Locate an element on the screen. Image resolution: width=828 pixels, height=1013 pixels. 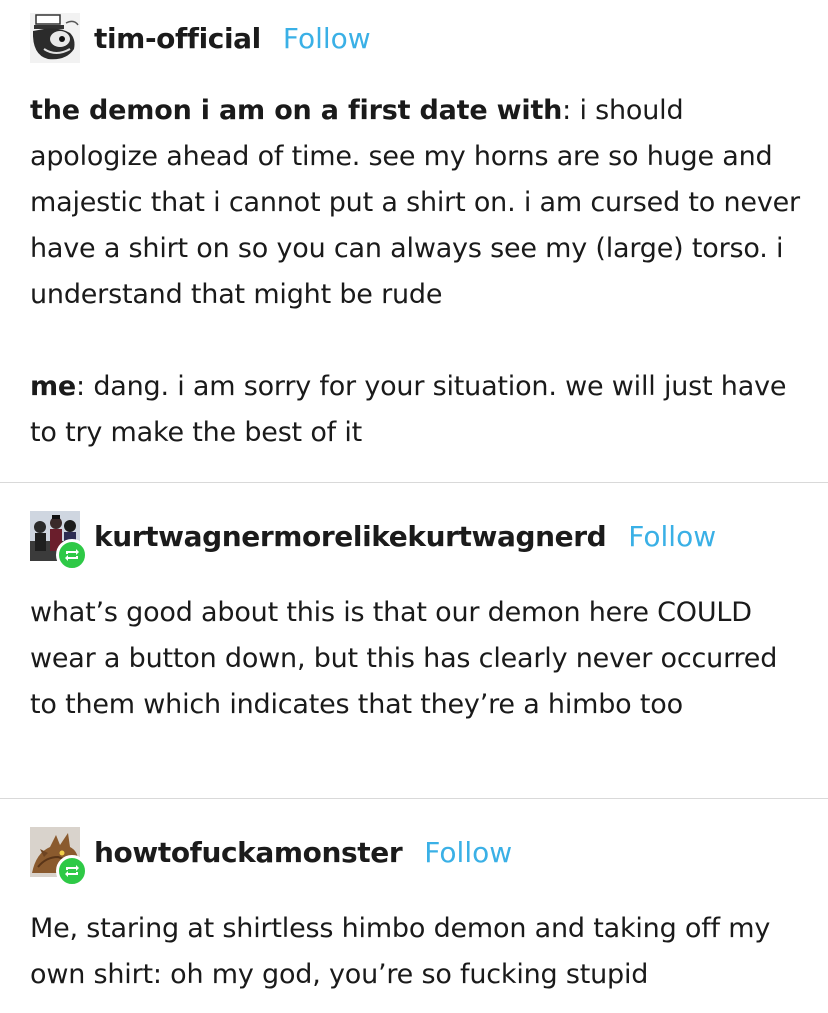
post-header: howtofuckamonster Follow is located at coordinates (271, 856).